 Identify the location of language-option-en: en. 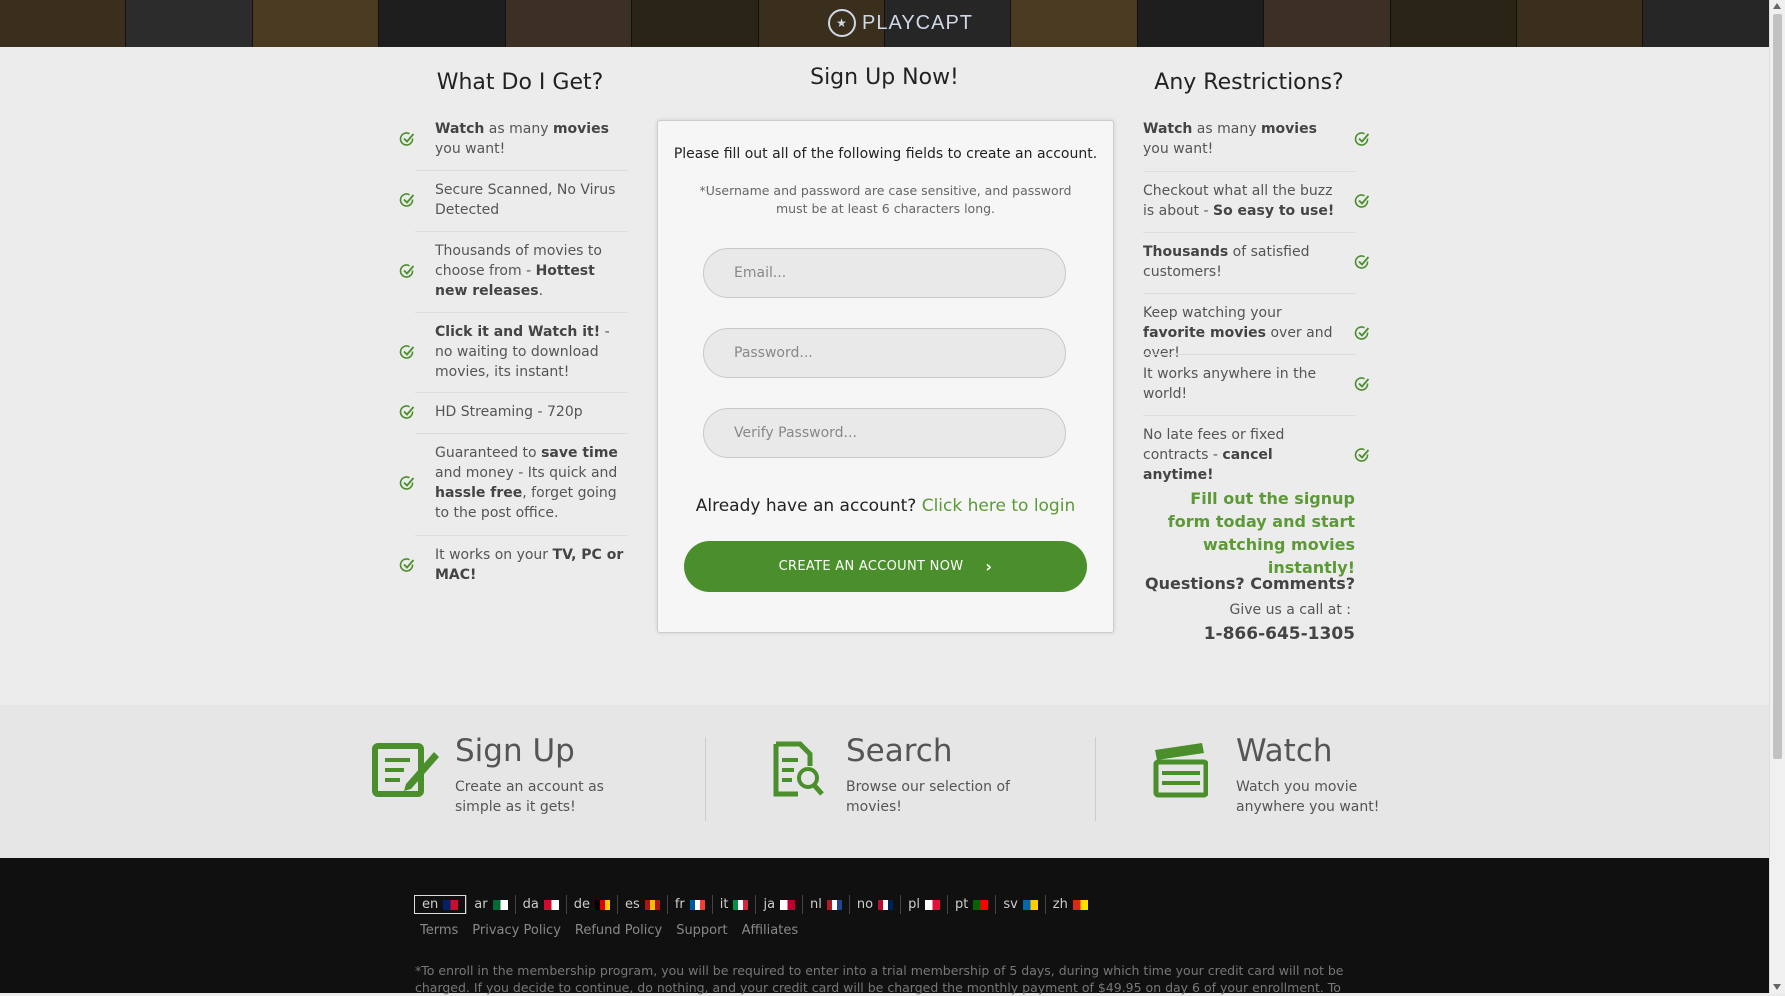
(440, 904).